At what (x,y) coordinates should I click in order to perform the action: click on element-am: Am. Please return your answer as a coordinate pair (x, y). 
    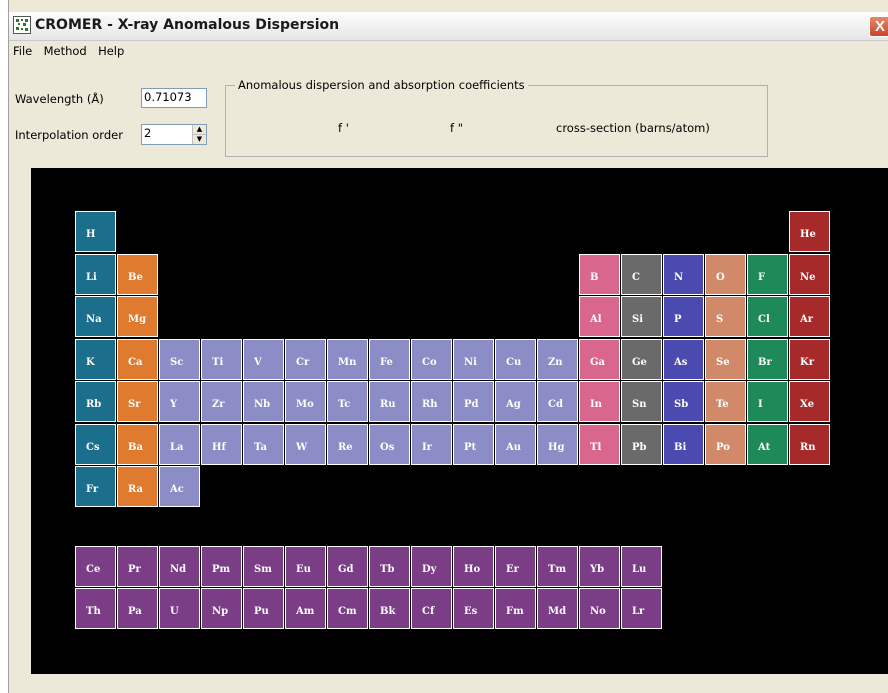
    Looking at the image, I should click on (305, 608).